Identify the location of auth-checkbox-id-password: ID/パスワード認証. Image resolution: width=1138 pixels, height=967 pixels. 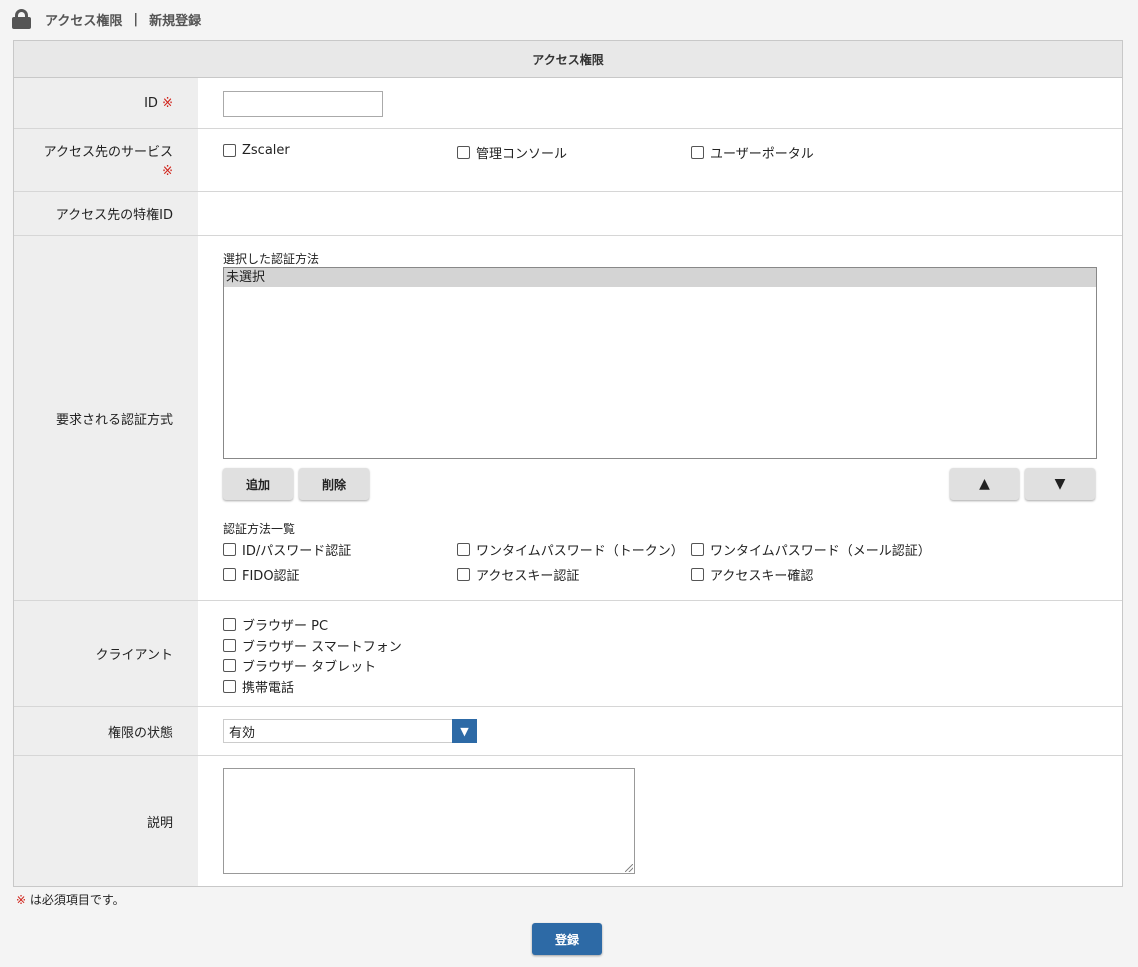
(284, 549).